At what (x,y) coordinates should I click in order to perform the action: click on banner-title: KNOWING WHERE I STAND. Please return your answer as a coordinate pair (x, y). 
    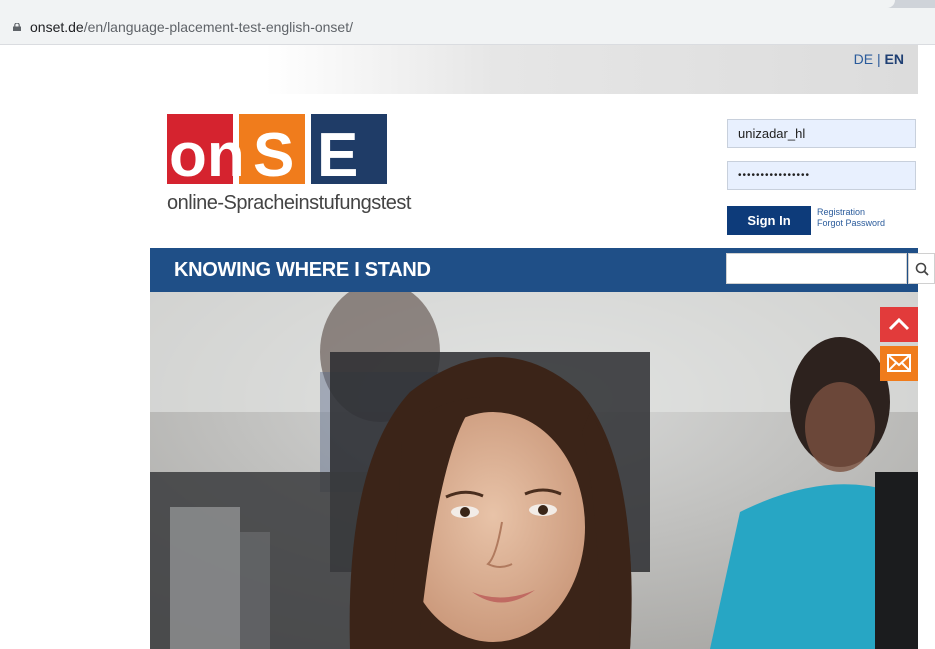
    Looking at the image, I should click on (302, 270).